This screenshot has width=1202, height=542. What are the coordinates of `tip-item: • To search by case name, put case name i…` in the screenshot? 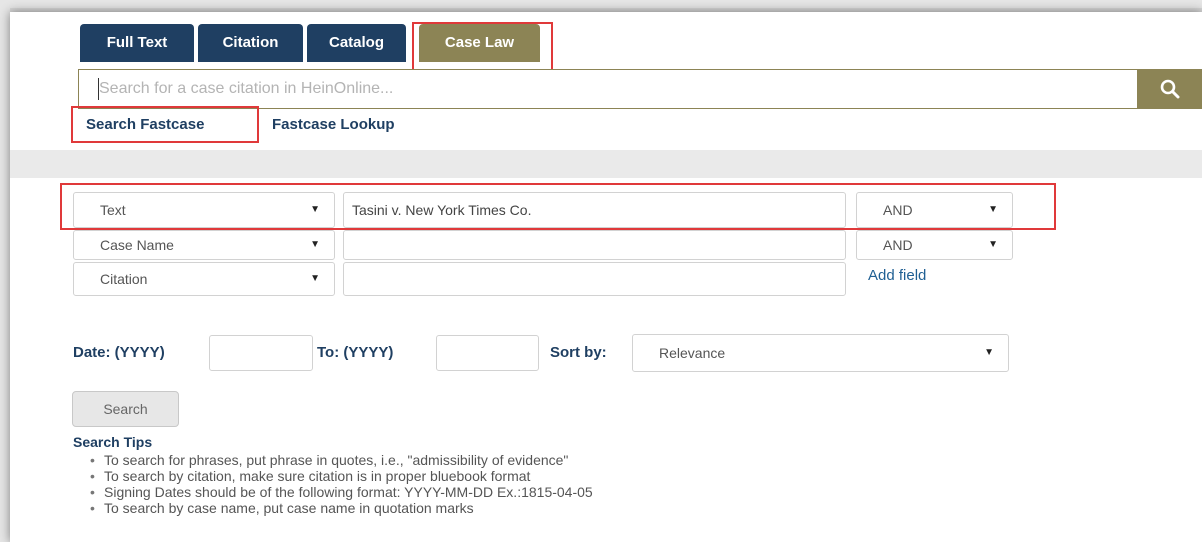 It's located at (282, 508).